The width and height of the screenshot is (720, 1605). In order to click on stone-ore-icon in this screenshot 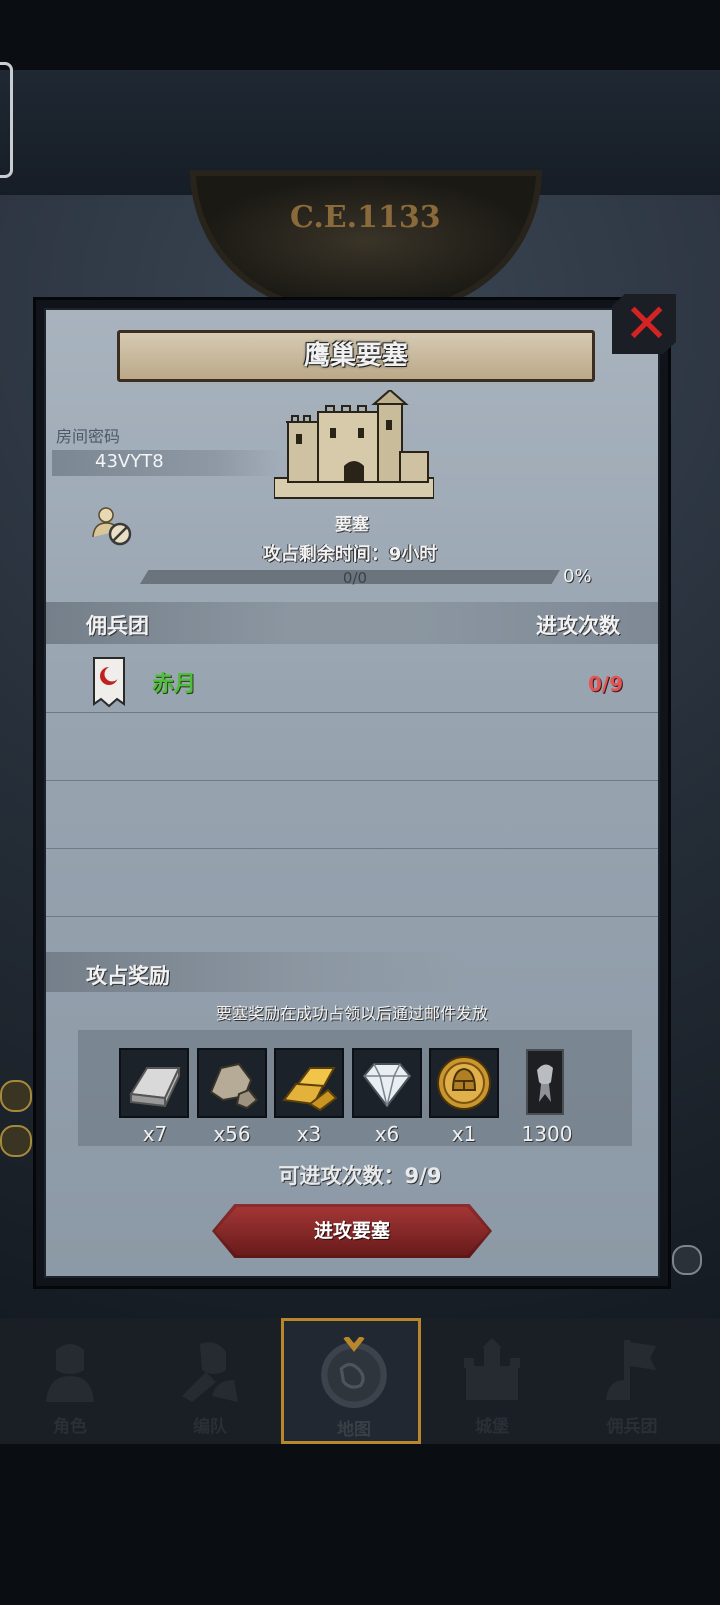, I will do `click(234, 1086)`.